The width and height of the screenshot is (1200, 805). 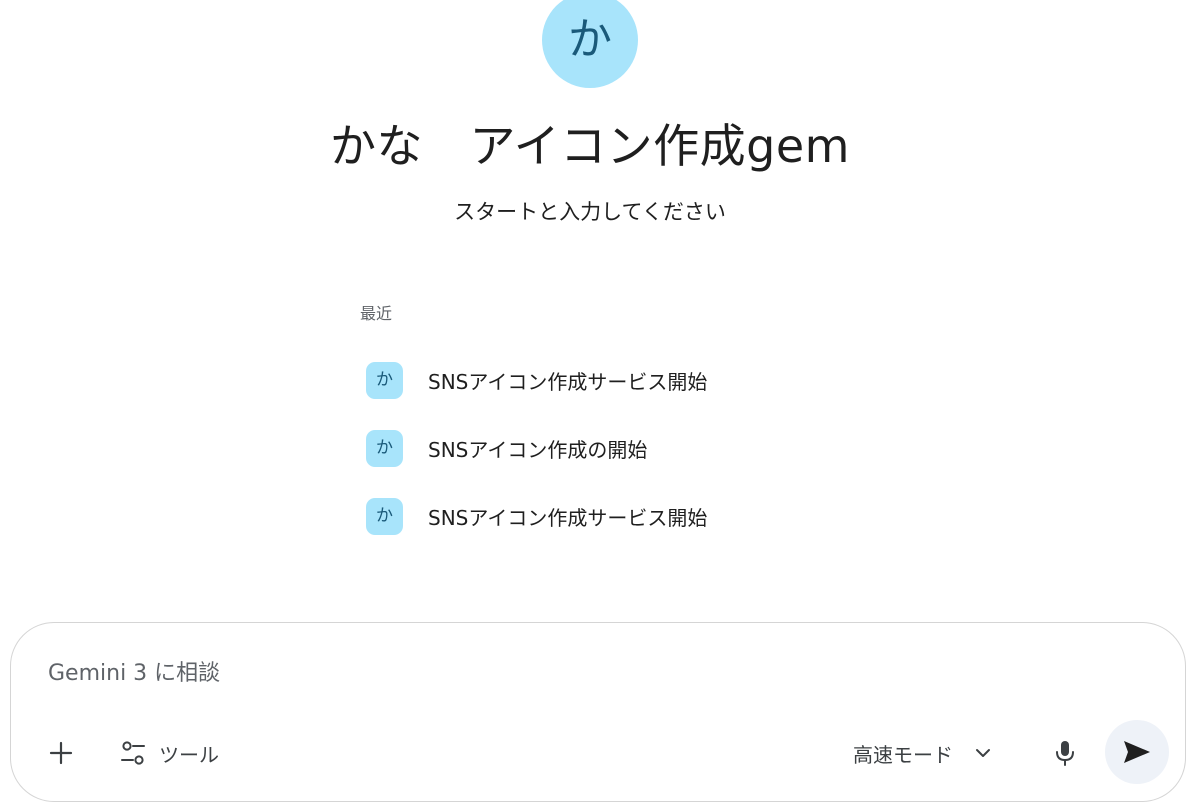 What do you see at coordinates (590, 44) in the screenshot?
I see `gem-avatar: か` at bounding box center [590, 44].